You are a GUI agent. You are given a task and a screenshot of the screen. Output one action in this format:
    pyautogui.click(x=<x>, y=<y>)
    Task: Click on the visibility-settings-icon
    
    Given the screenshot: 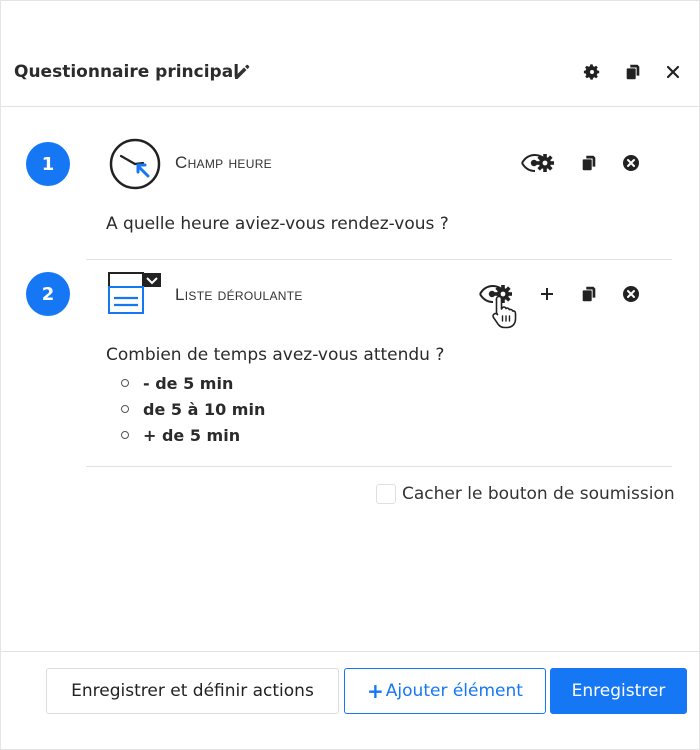 What is the action you would take?
    pyautogui.click(x=538, y=163)
    